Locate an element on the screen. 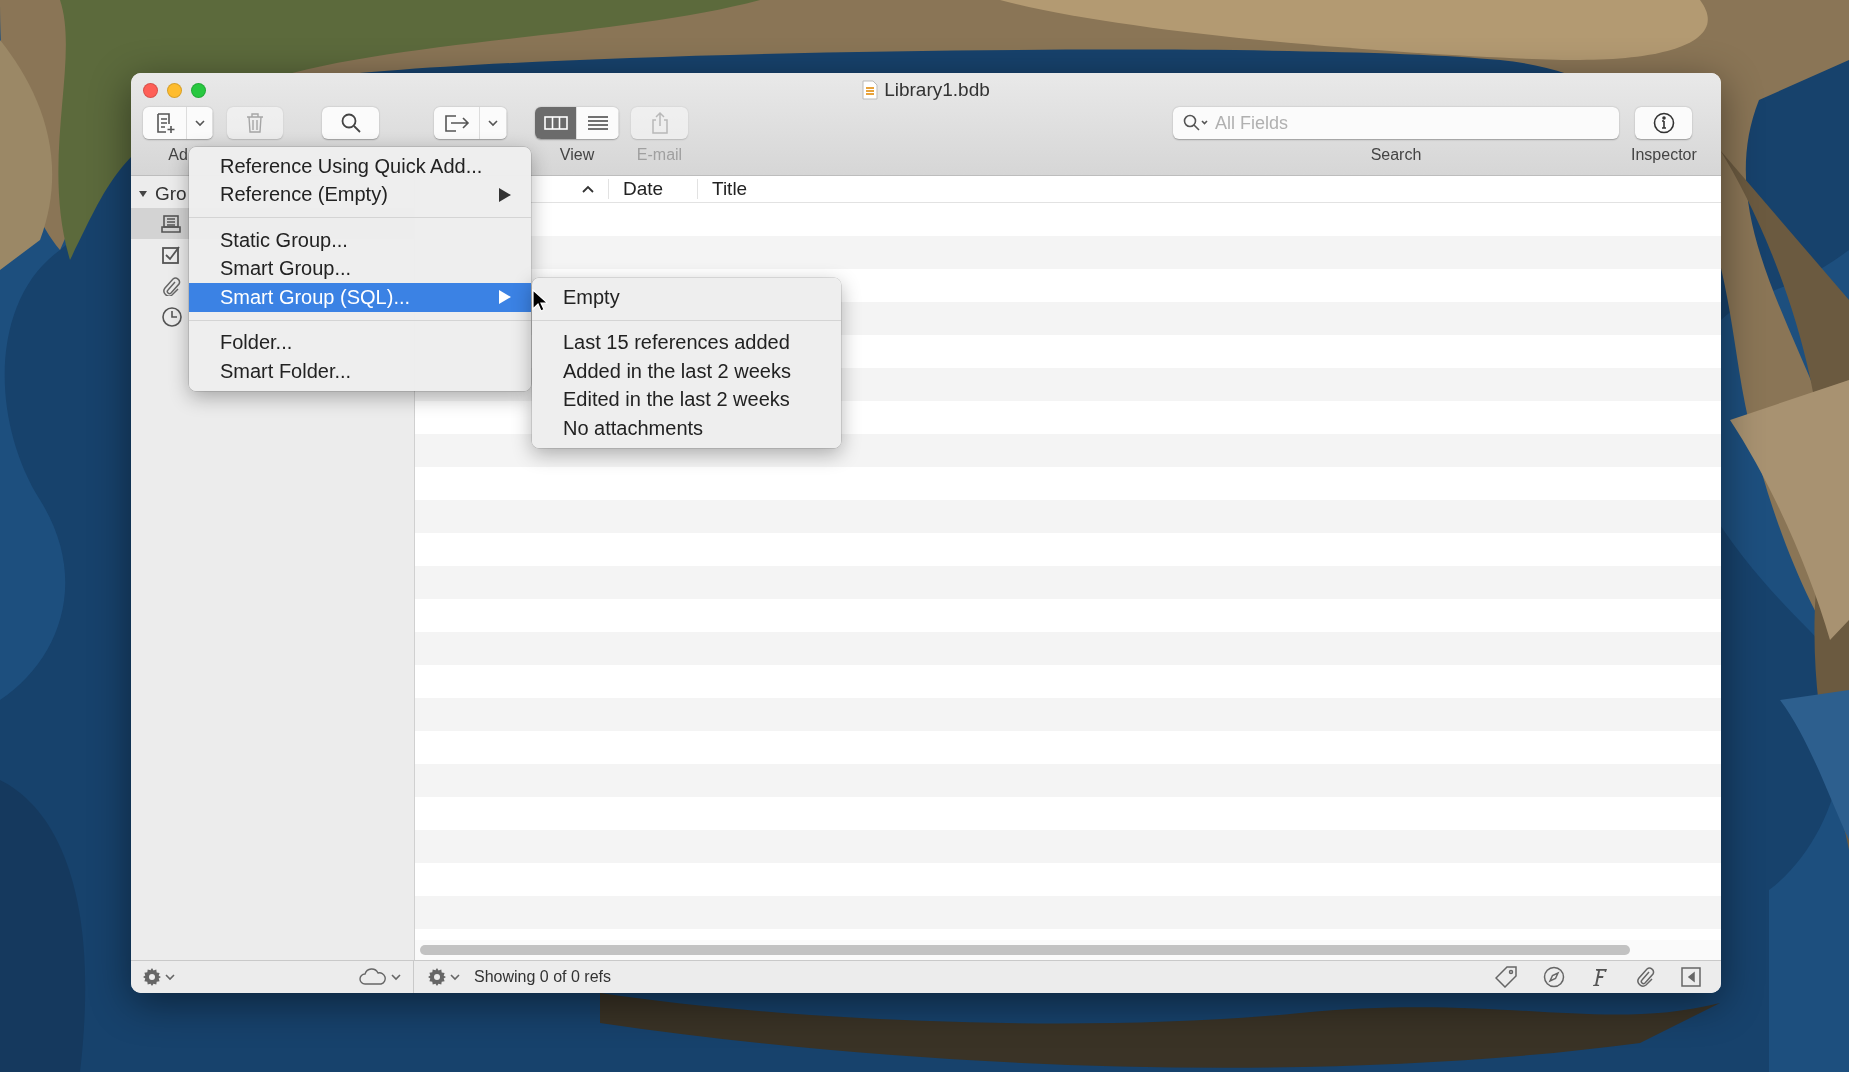 This screenshot has height=1072, width=1849. toolbar-label: Inspector is located at coordinates (1664, 155).